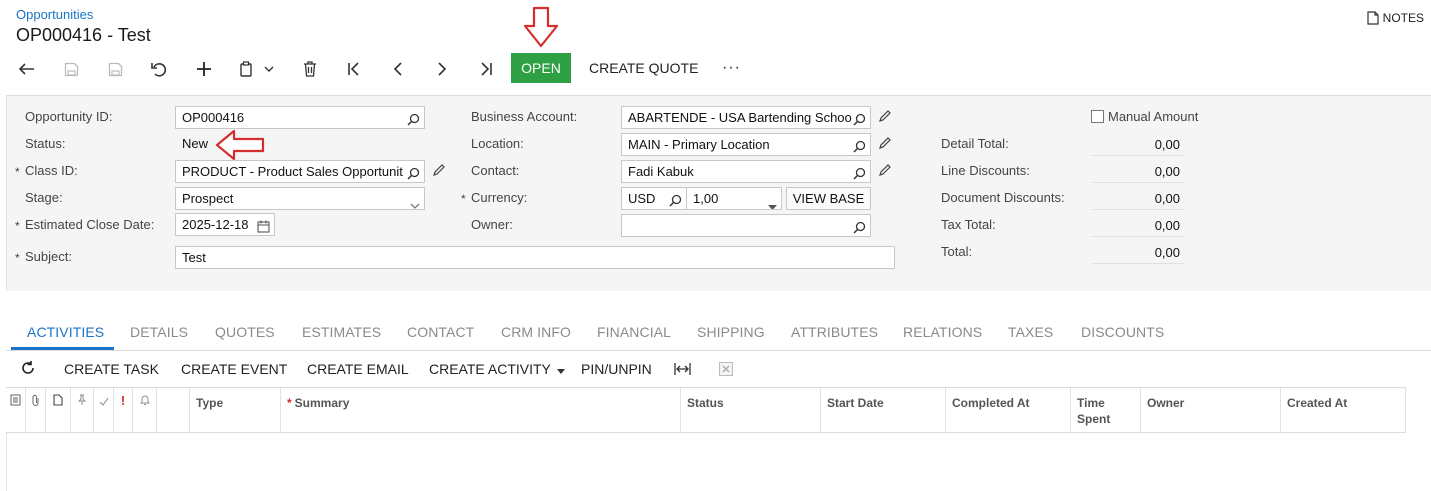 The width and height of the screenshot is (1431, 491). I want to click on more-icon: ···, so click(731, 67).